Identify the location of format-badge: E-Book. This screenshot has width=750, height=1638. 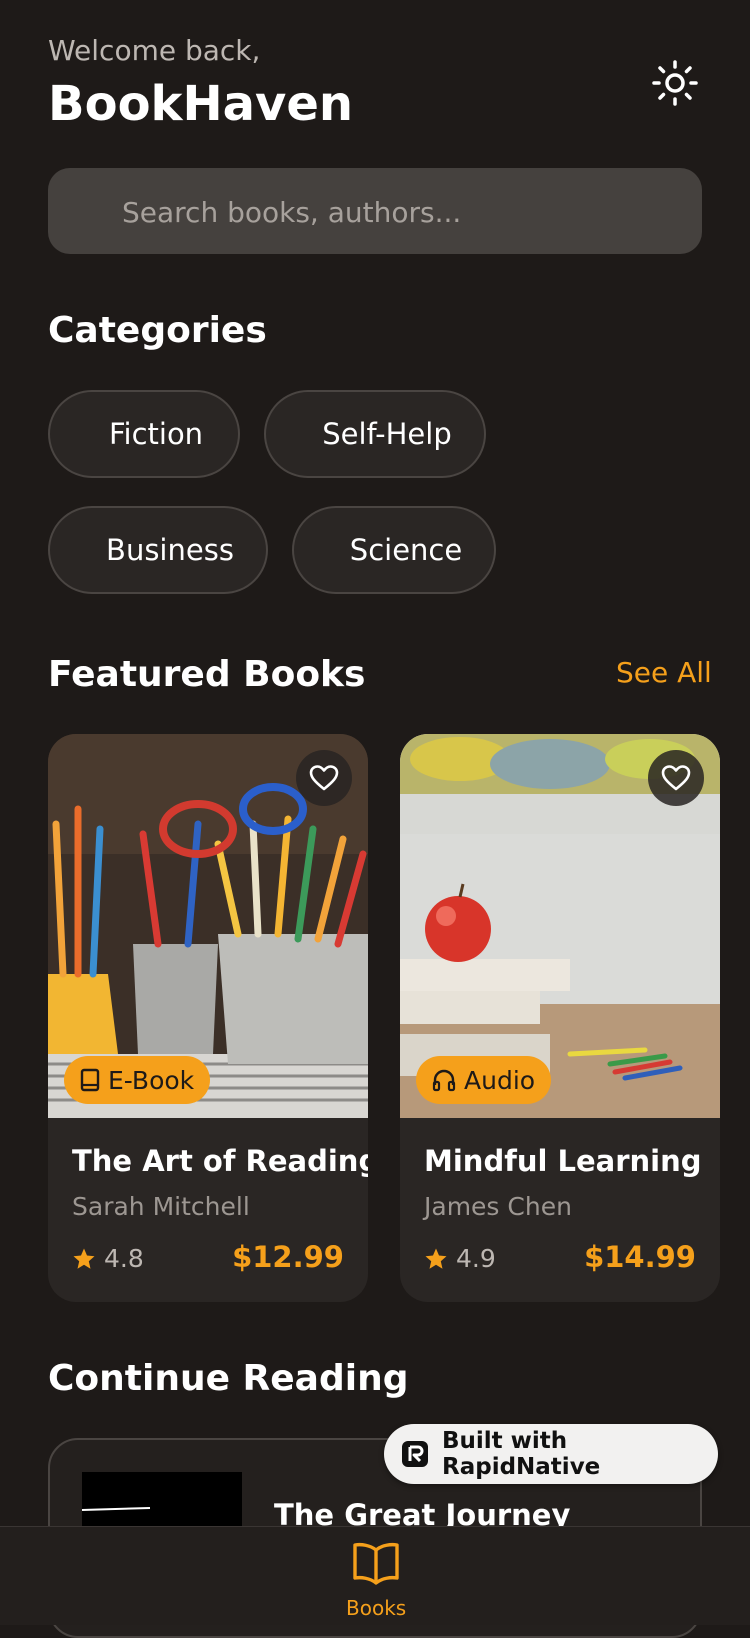
(137, 1080).